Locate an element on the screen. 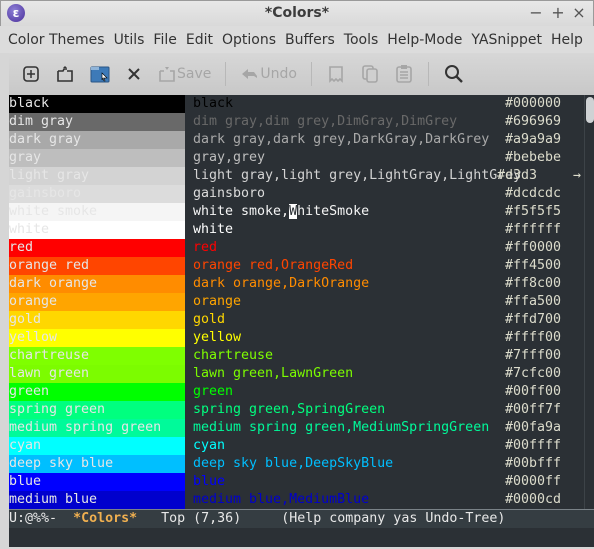  color-row: gold gold #ffd700 is located at coordinates (295, 320).